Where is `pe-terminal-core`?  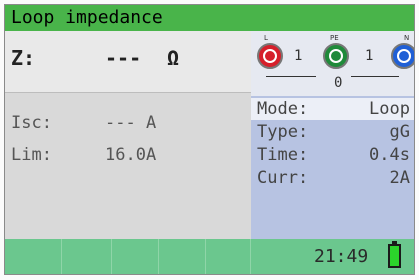
pe-terminal-core is located at coordinates (336, 56).